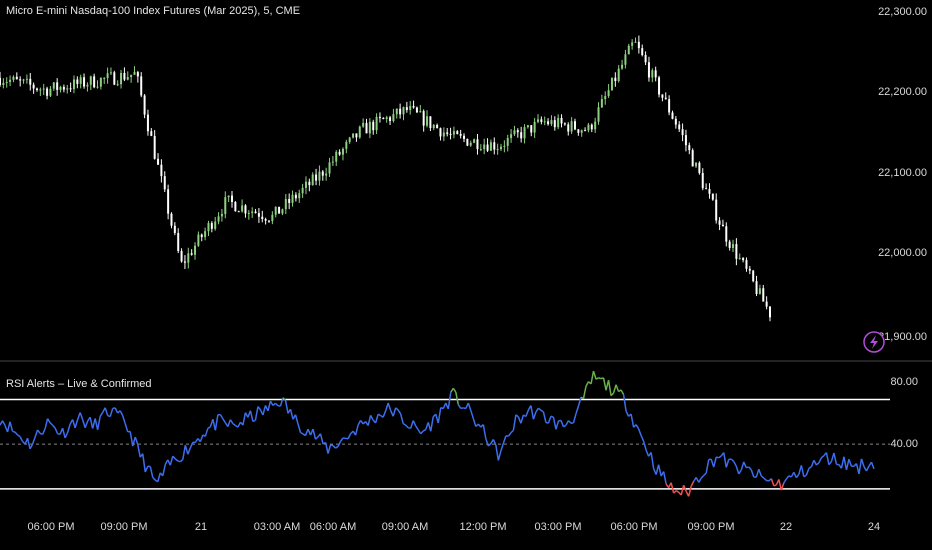  Describe the element at coordinates (201, 527) in the screenshot. I see `time-tick-label: 21` at that location.